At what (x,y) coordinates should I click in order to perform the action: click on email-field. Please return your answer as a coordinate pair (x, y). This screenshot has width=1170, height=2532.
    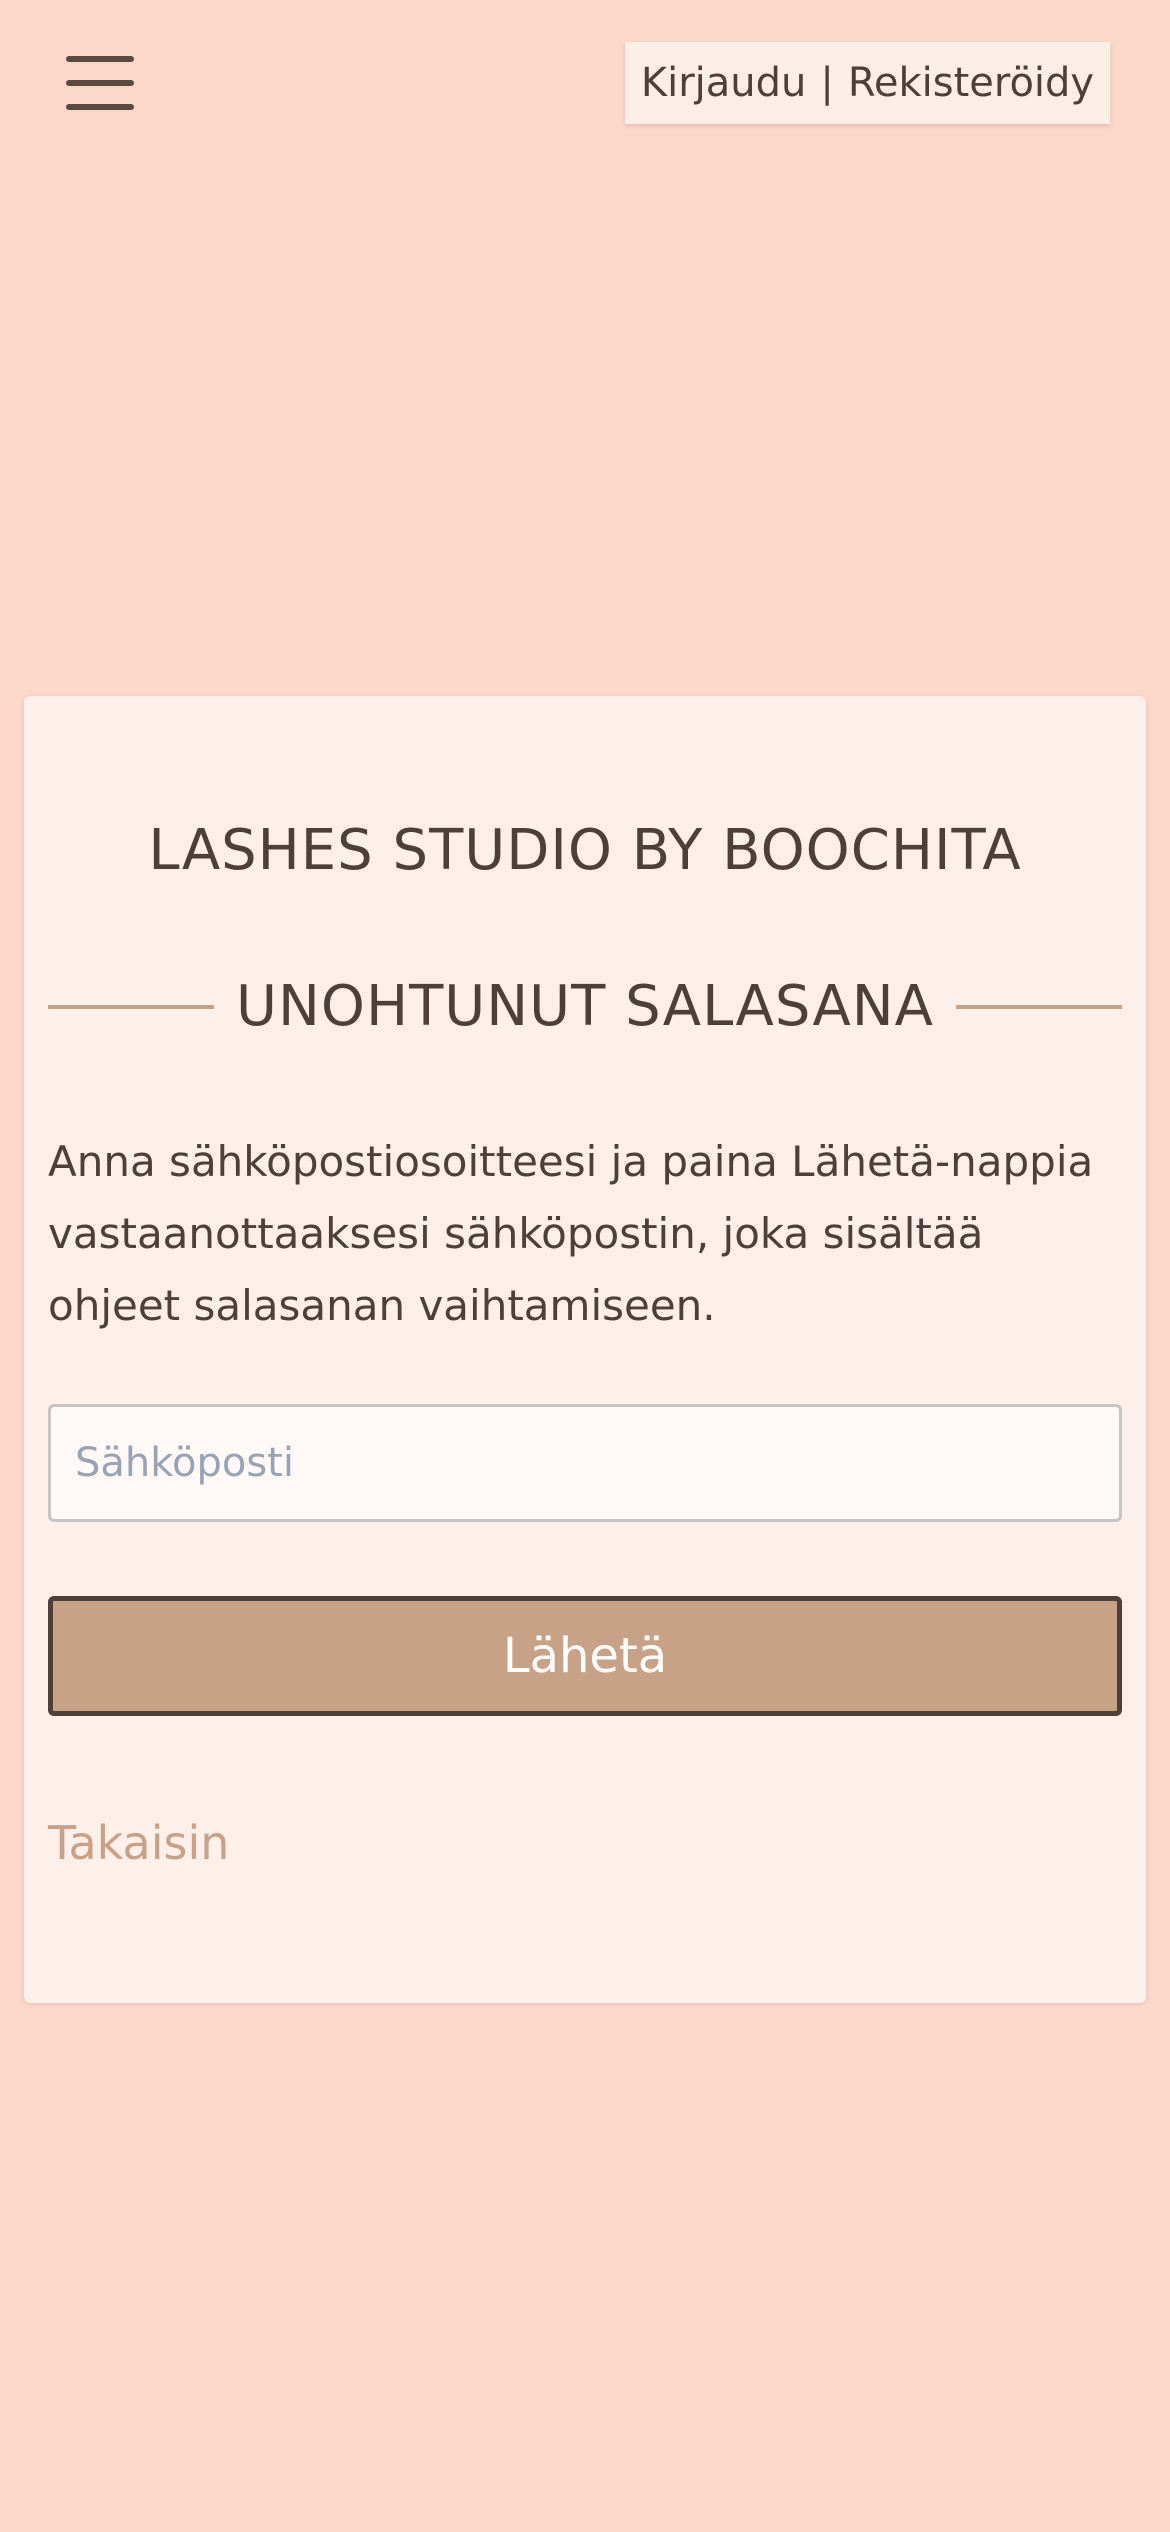
    Looking at the image, I should click on (585, 1463).